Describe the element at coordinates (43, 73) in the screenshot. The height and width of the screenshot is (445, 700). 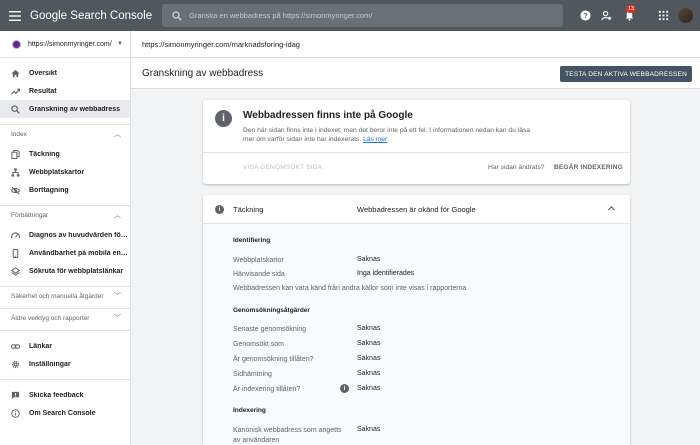
I see `sidebar-item-label: Översikt` at that location.